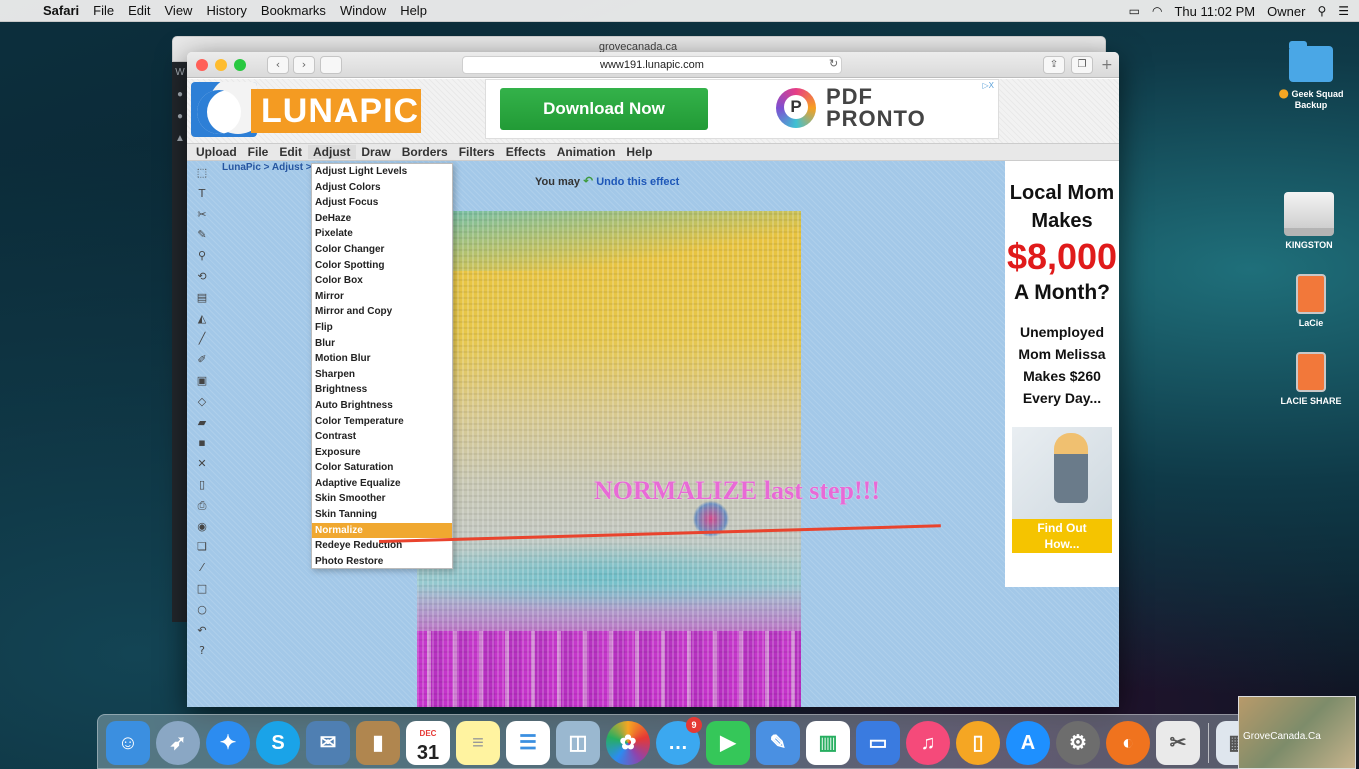 The image size is (1359, 769). I want to click on adjust-item: Adjust Colors, so click(382, 188).